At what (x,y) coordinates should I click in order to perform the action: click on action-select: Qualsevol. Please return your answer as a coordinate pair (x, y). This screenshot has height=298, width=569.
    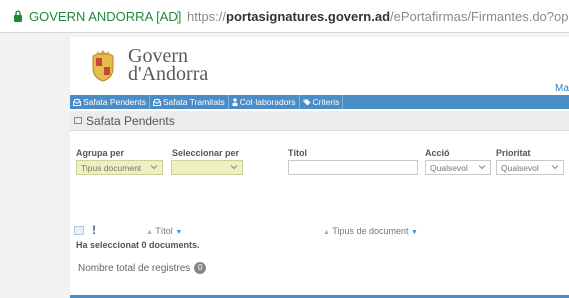
    Looking at the image, I should click on (458, 167).